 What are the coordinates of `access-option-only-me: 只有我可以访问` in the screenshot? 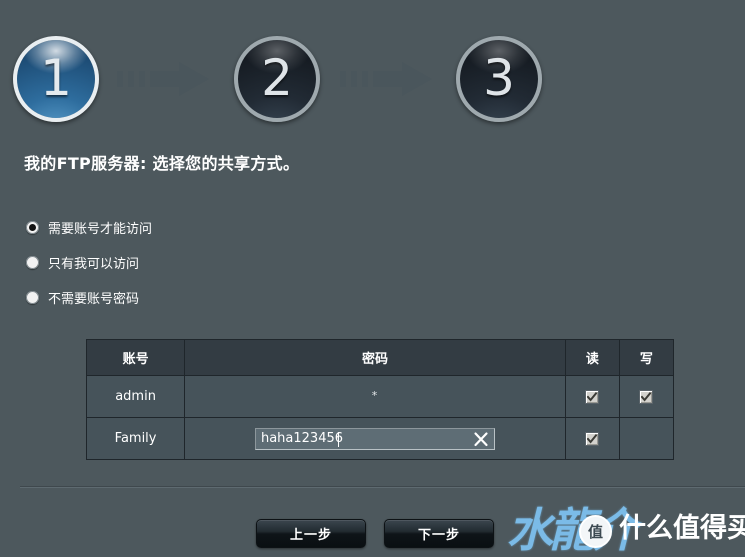 It's located at (89, 262).